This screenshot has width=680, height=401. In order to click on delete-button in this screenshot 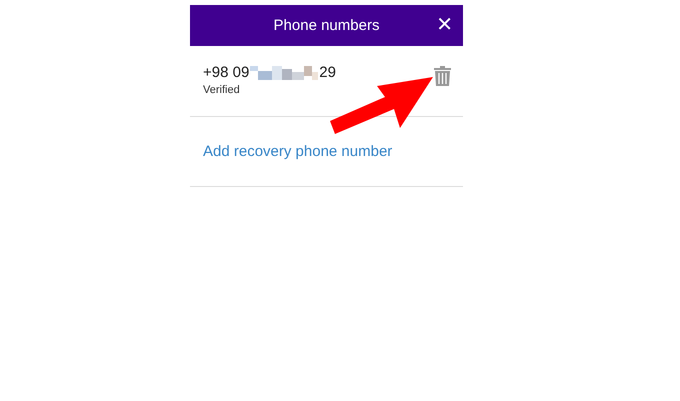, I will do `click(442, 77)`.